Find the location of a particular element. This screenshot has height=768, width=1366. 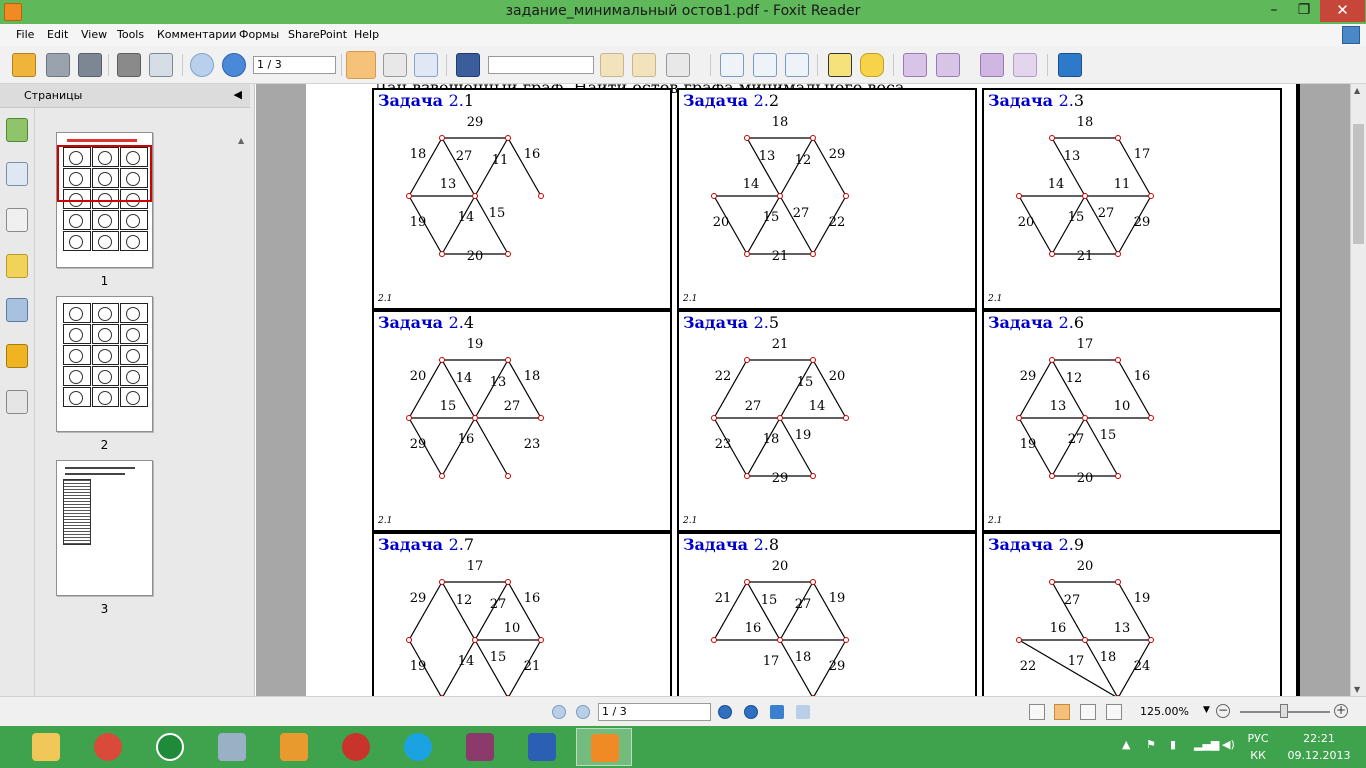

find-next-icon is located at coordinates (644, 65).